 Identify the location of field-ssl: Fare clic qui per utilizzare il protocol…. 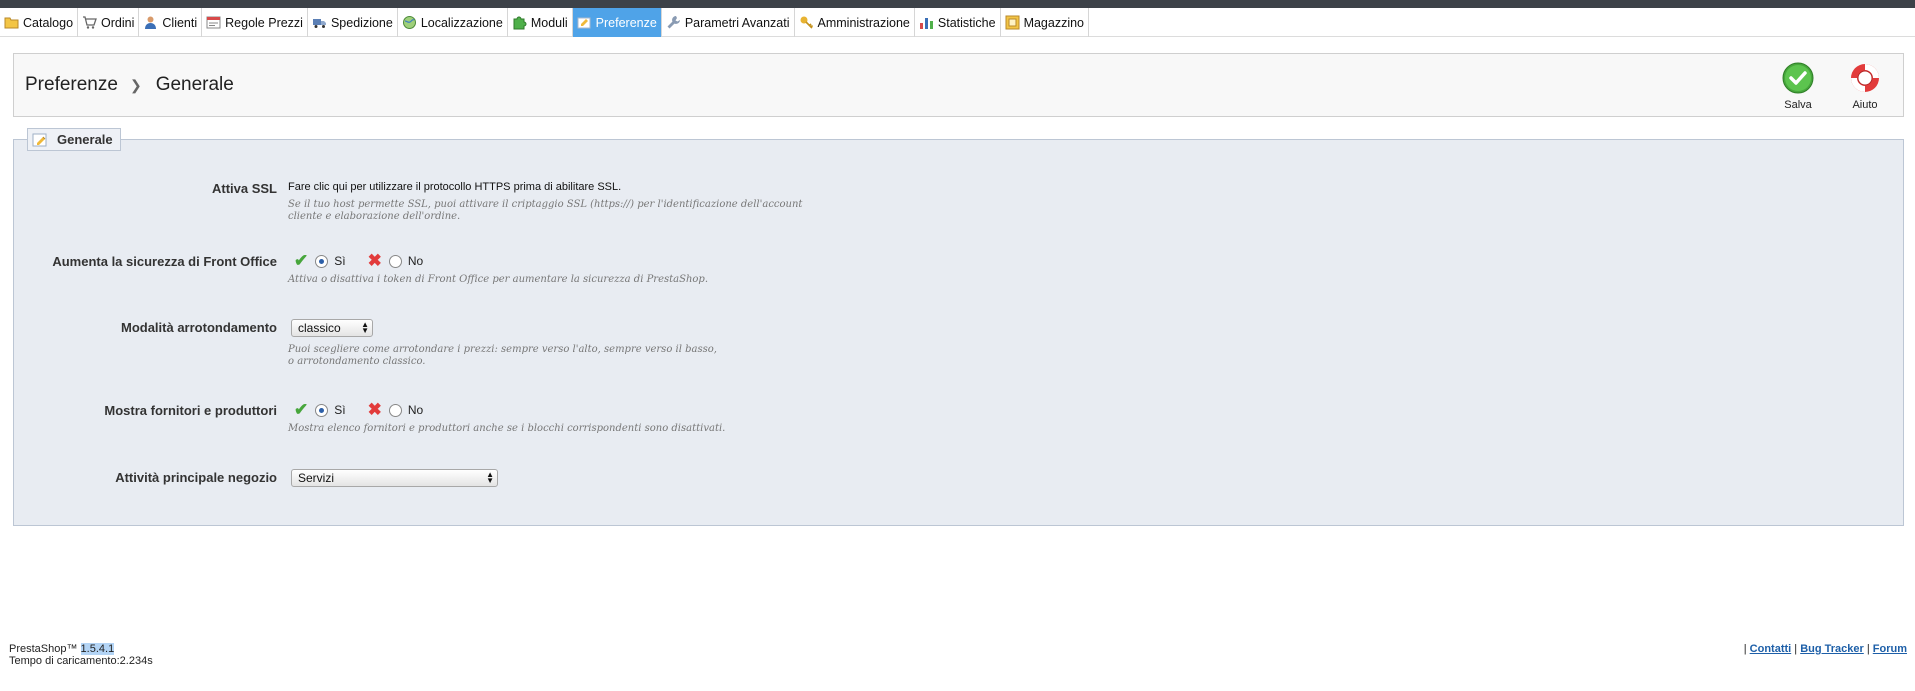
(548, 202).